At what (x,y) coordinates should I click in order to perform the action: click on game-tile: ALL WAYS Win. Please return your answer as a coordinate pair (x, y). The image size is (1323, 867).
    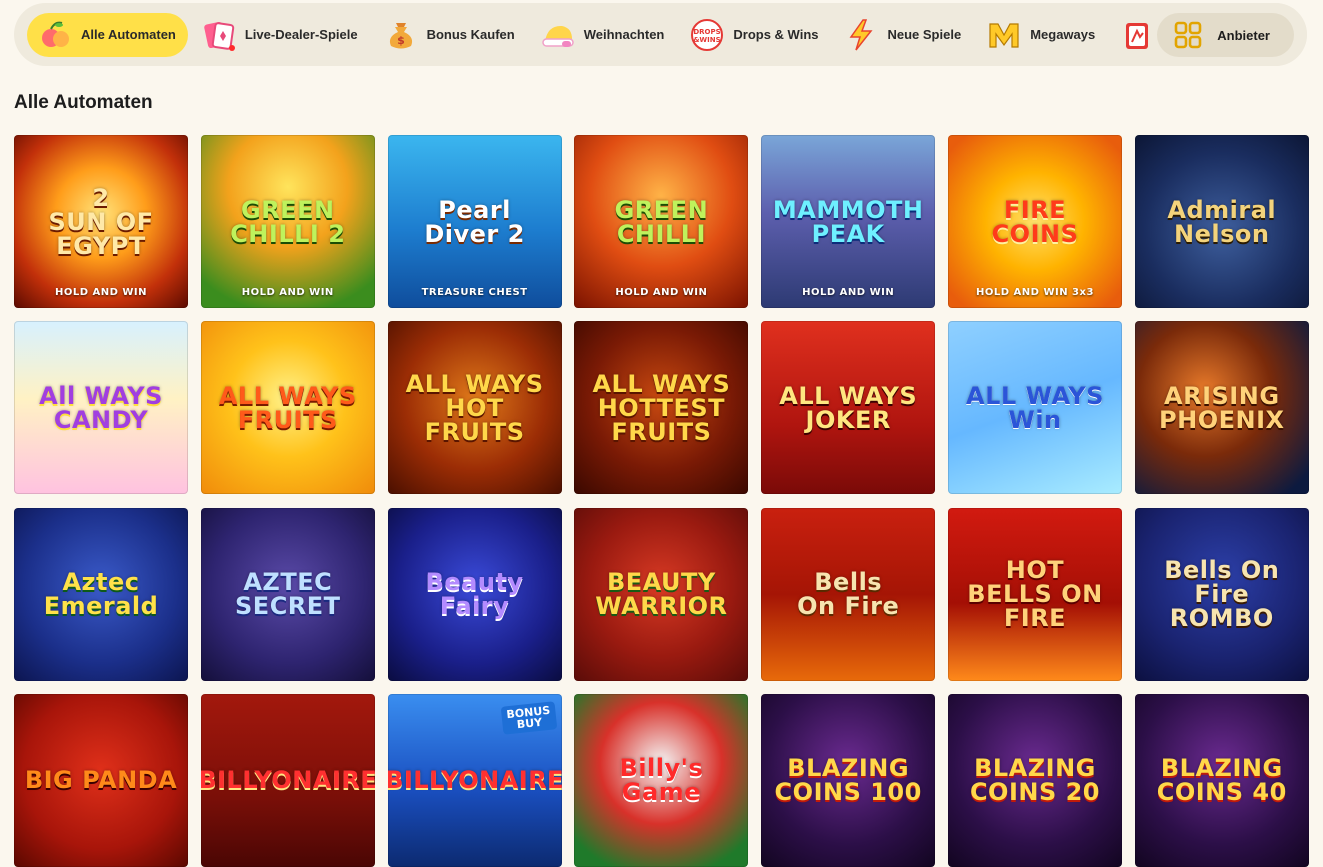
    Looking at the image, I should click on (1034, 408).